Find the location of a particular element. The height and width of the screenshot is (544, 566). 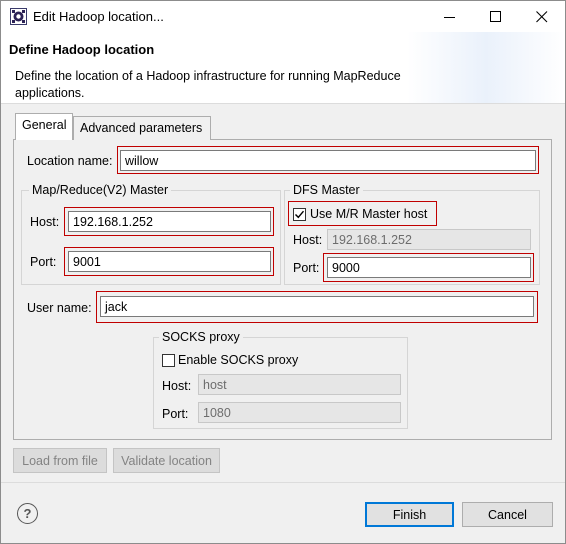

dfs-port-input: 9000 is located at coordinates (429, 267).